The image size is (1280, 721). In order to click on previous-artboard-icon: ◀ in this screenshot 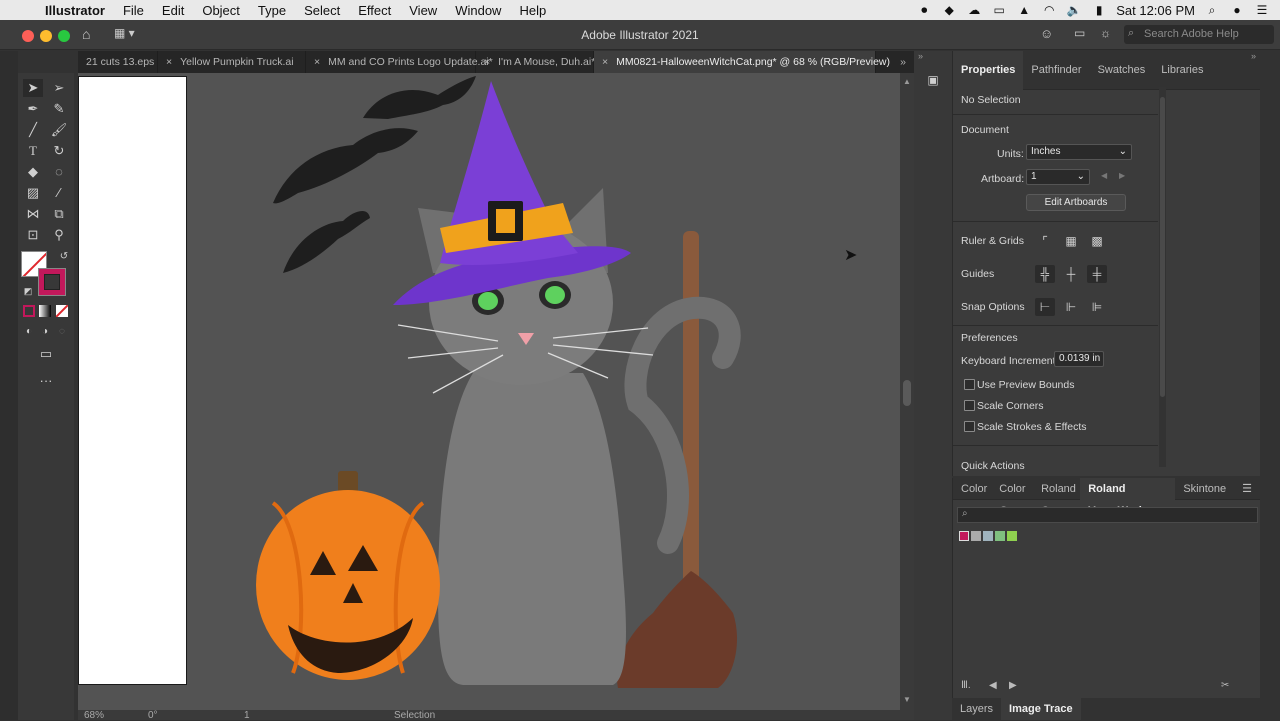, I will do `click(1104, 175)`.